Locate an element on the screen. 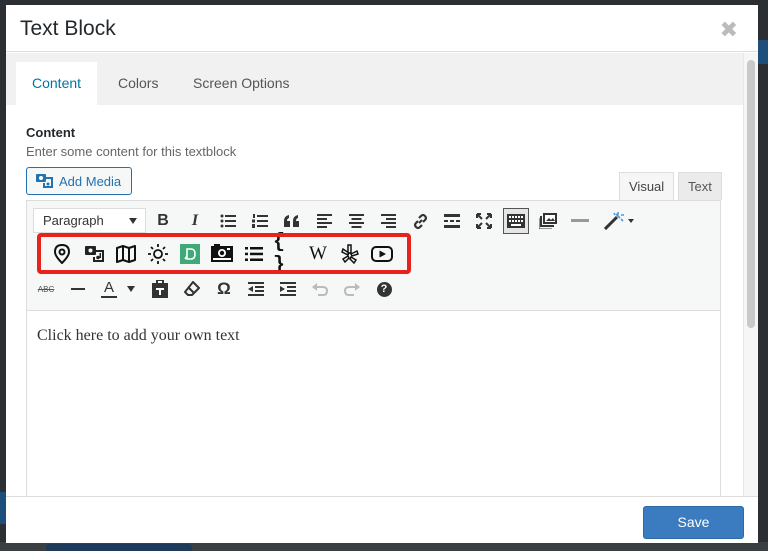 Image resolution: width=768 pixels, height=551 pixels. horizontal-rule-icon is located at coordinates (580, 220).